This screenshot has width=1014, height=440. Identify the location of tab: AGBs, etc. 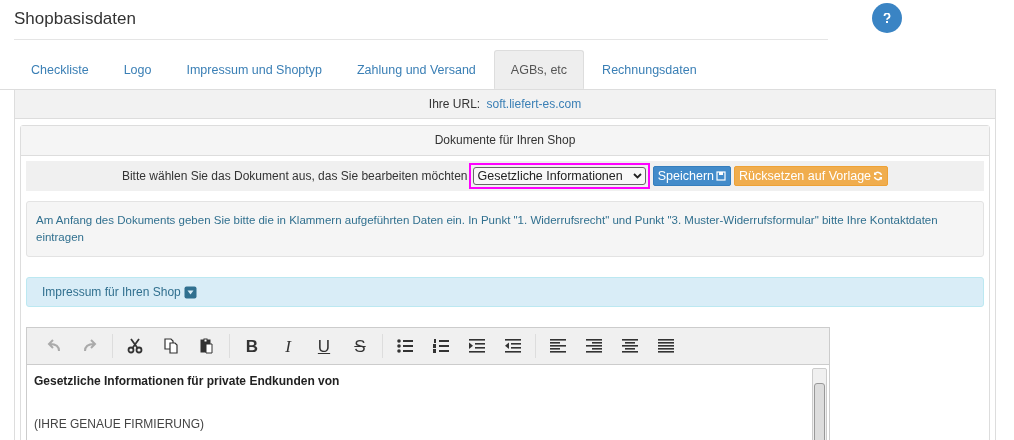
(539, 69).